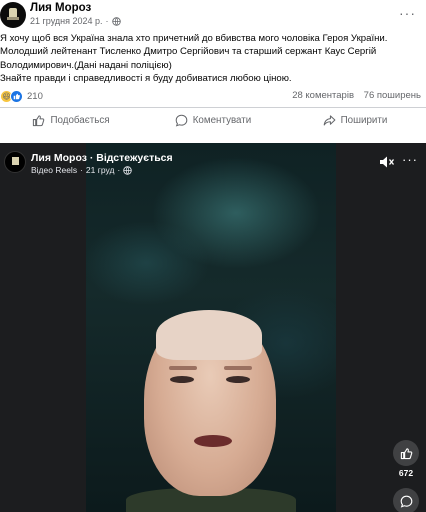 Image resolution: width=426 pixels, height=512 pixels. I want to click on comments-count: 28 коментарів, so click(323, 95).